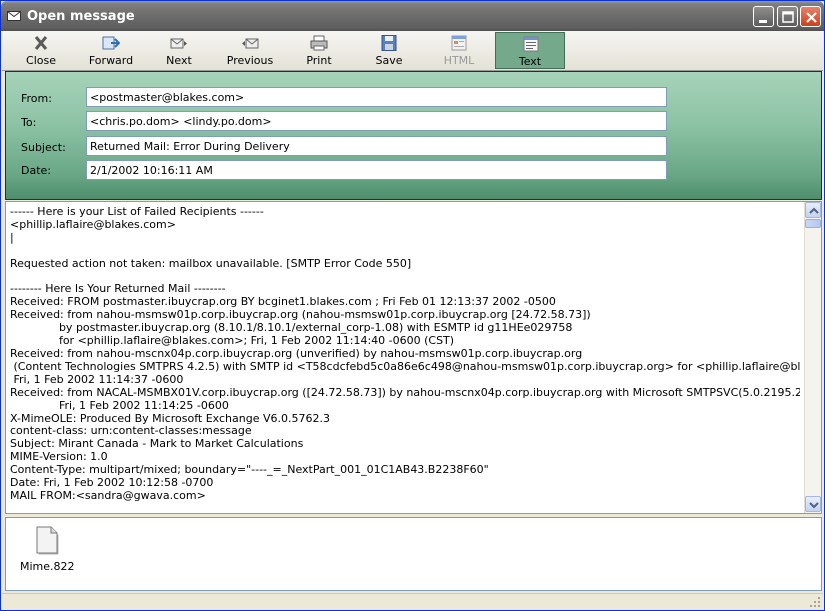 The height and width of the screenshot is (611, 825). What do you see at coordinates (815, 602) in the screenshot?
I see `resize-grip-icon` at bounding box center [815, 602].